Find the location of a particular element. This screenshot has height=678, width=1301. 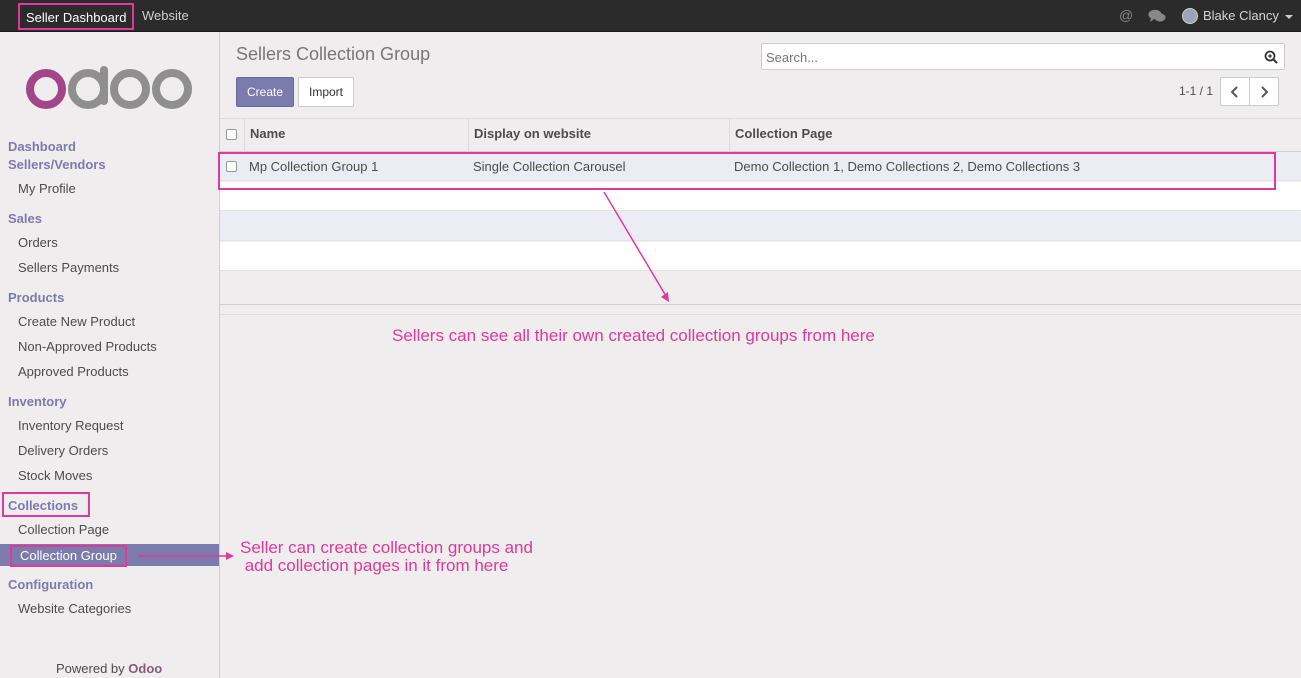

select-all-checkbox is located at coordinates (231, 134).